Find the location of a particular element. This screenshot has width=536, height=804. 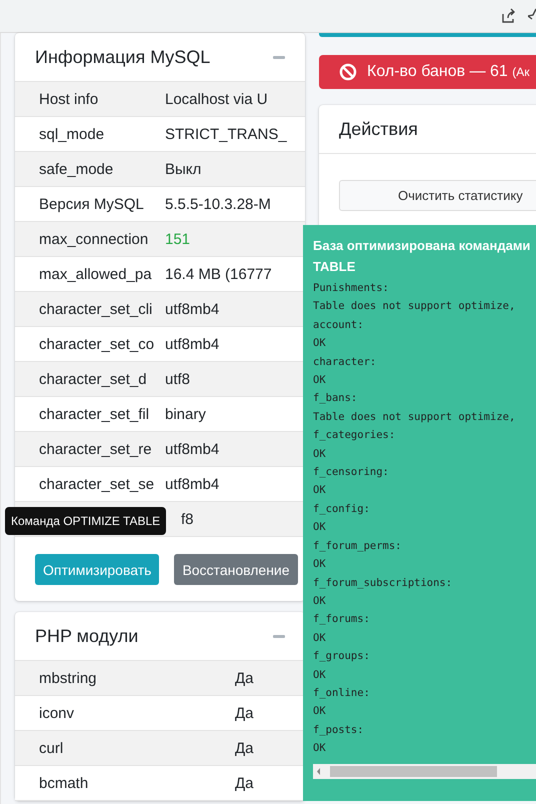

table-cell: utf8 is located at coordinates (177, 379).